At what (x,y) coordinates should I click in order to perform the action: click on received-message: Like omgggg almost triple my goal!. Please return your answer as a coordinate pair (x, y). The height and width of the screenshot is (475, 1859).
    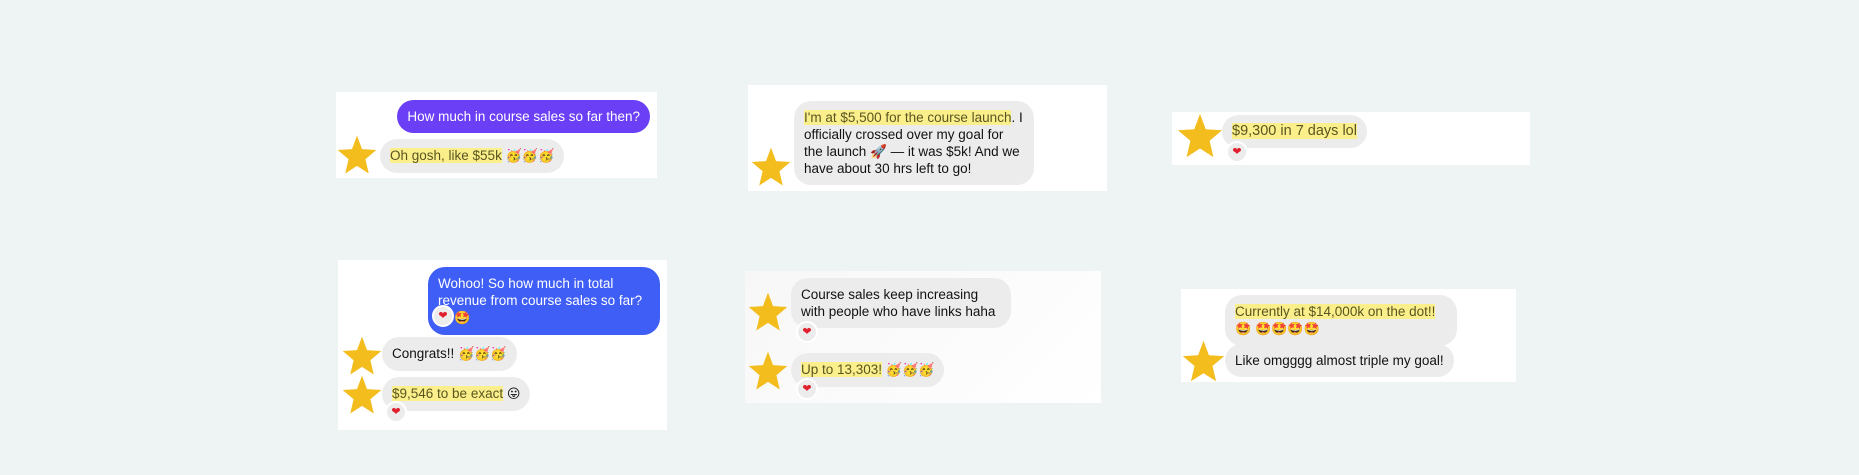
    Looking at the image, I should click on (1339, 360).